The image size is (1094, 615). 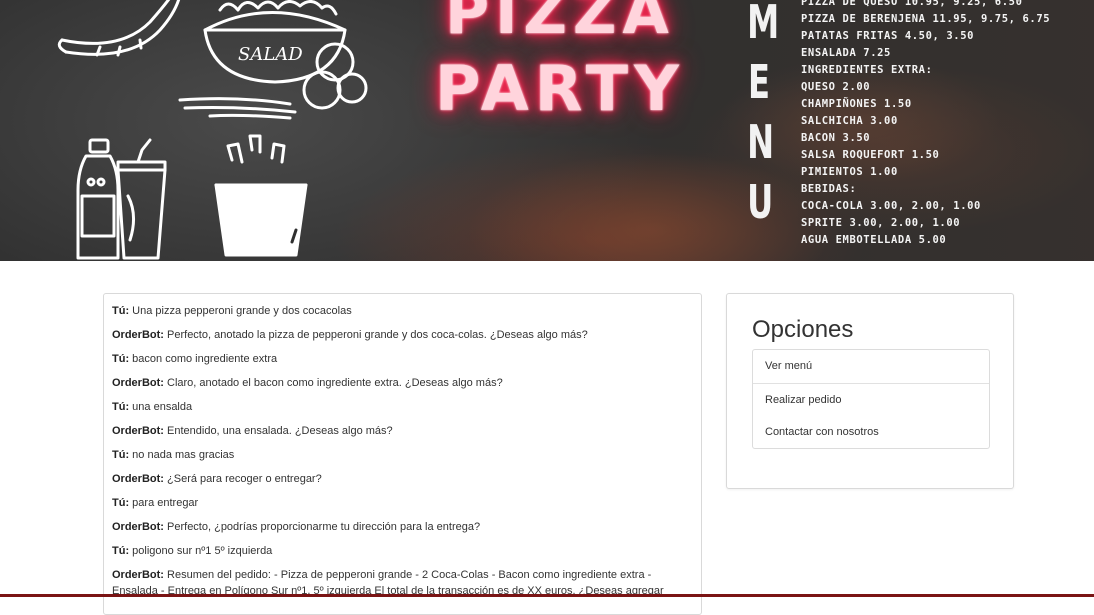 What do you see at coordinates (402, 551) in the screenshot?
I see `chat-message-user: Tú: poligono sur nº1 5º izquierda` at bounding box center [402, 551].